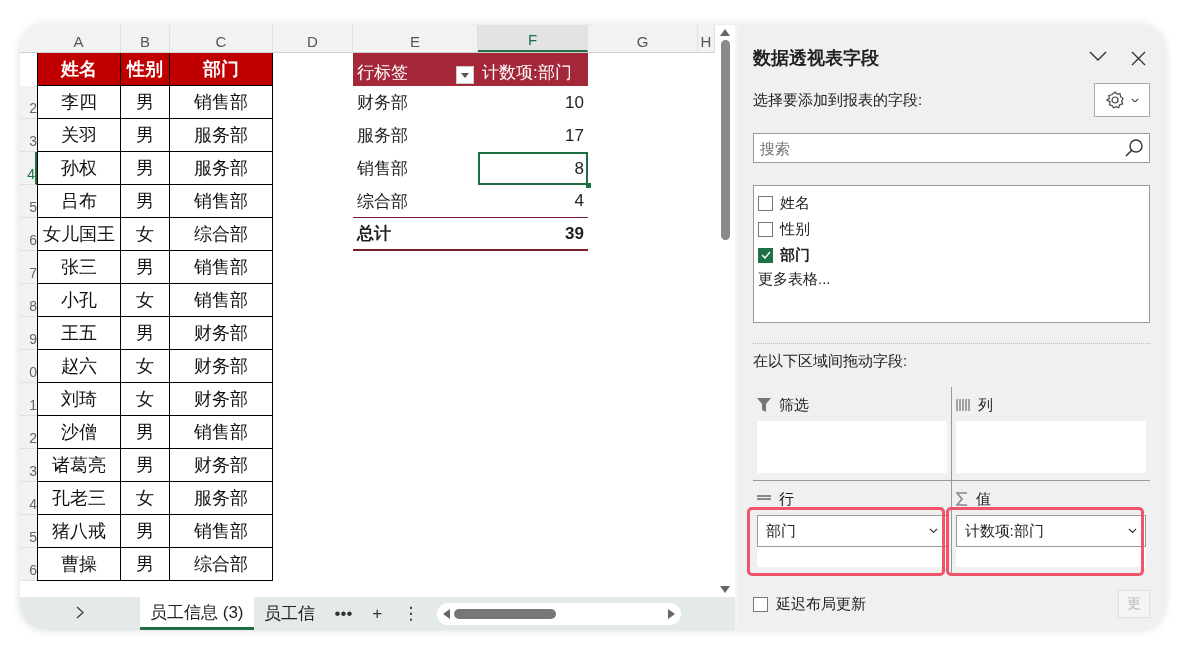 The height and width of the screenshot is (653, 1188). I want to click on table-cell: 女儿国王, so click(79, 234).